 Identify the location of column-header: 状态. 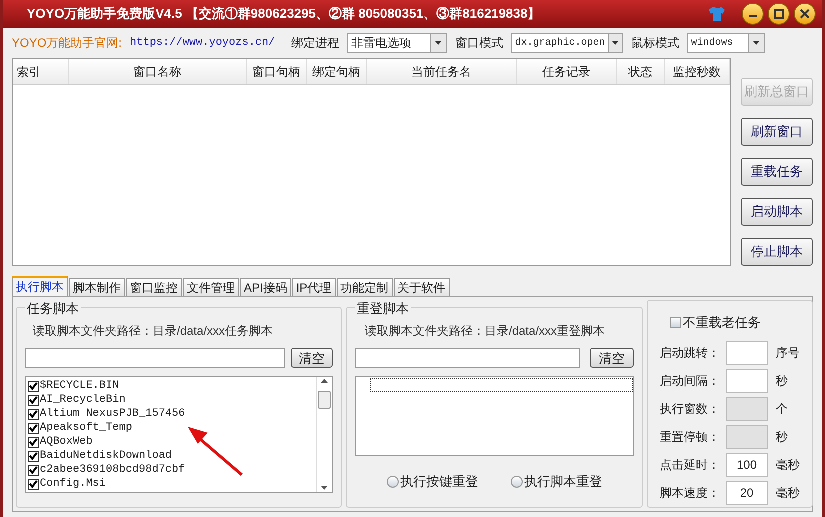
(641, 71).